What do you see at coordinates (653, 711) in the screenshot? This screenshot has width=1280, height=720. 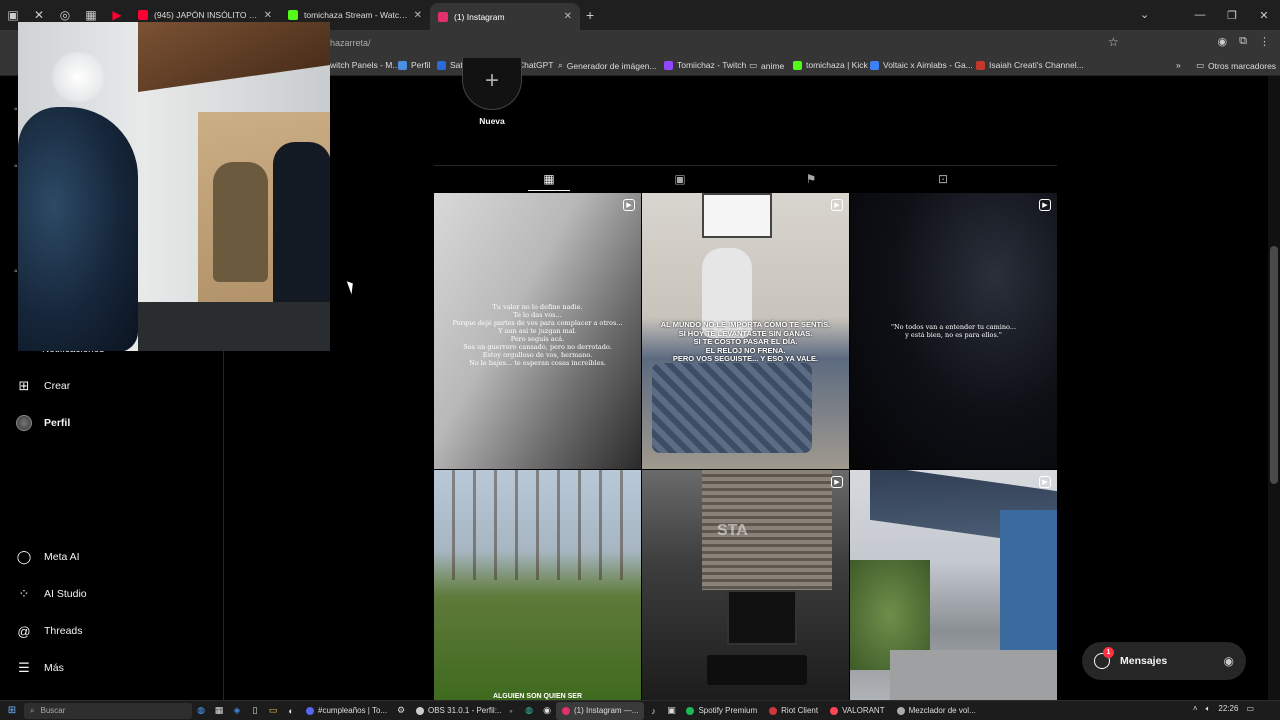 I see `tiktok-icon: ♪` at bounding box center [653, 711].